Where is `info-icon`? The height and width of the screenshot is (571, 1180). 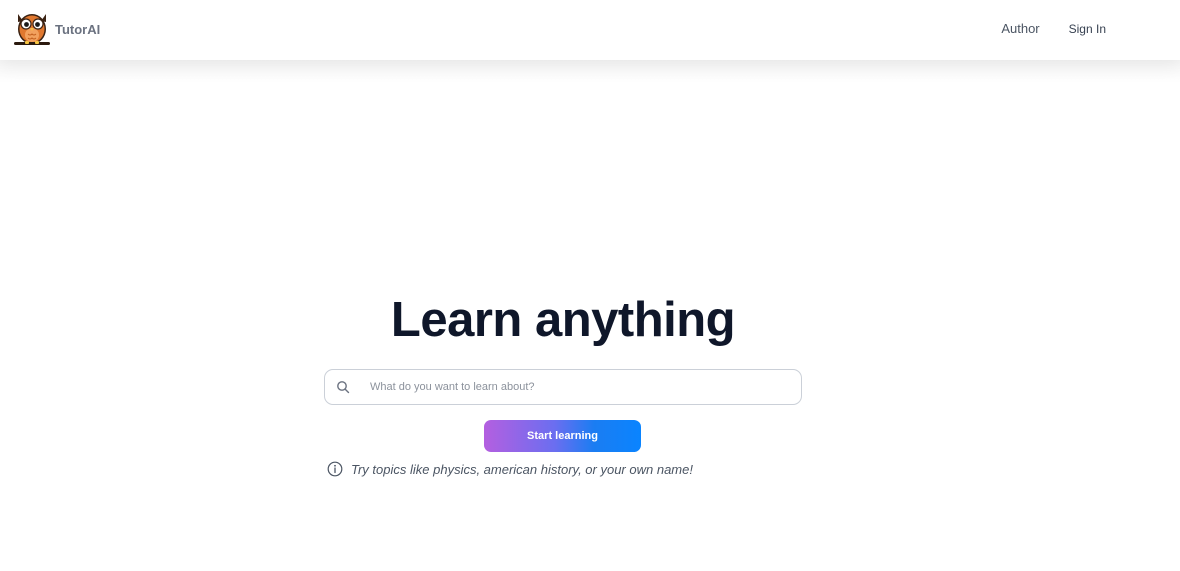
info-icon is located at coordinates (335, 469).